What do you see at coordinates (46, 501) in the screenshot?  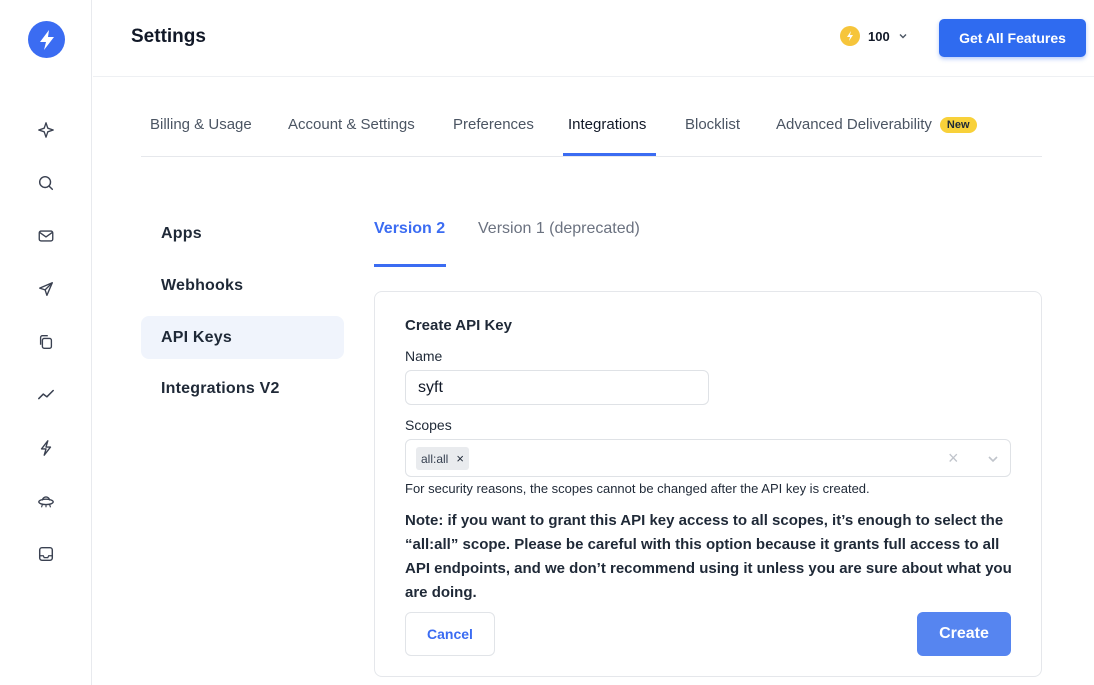 I see `ufo-icon` at bounding box center [46, 501].